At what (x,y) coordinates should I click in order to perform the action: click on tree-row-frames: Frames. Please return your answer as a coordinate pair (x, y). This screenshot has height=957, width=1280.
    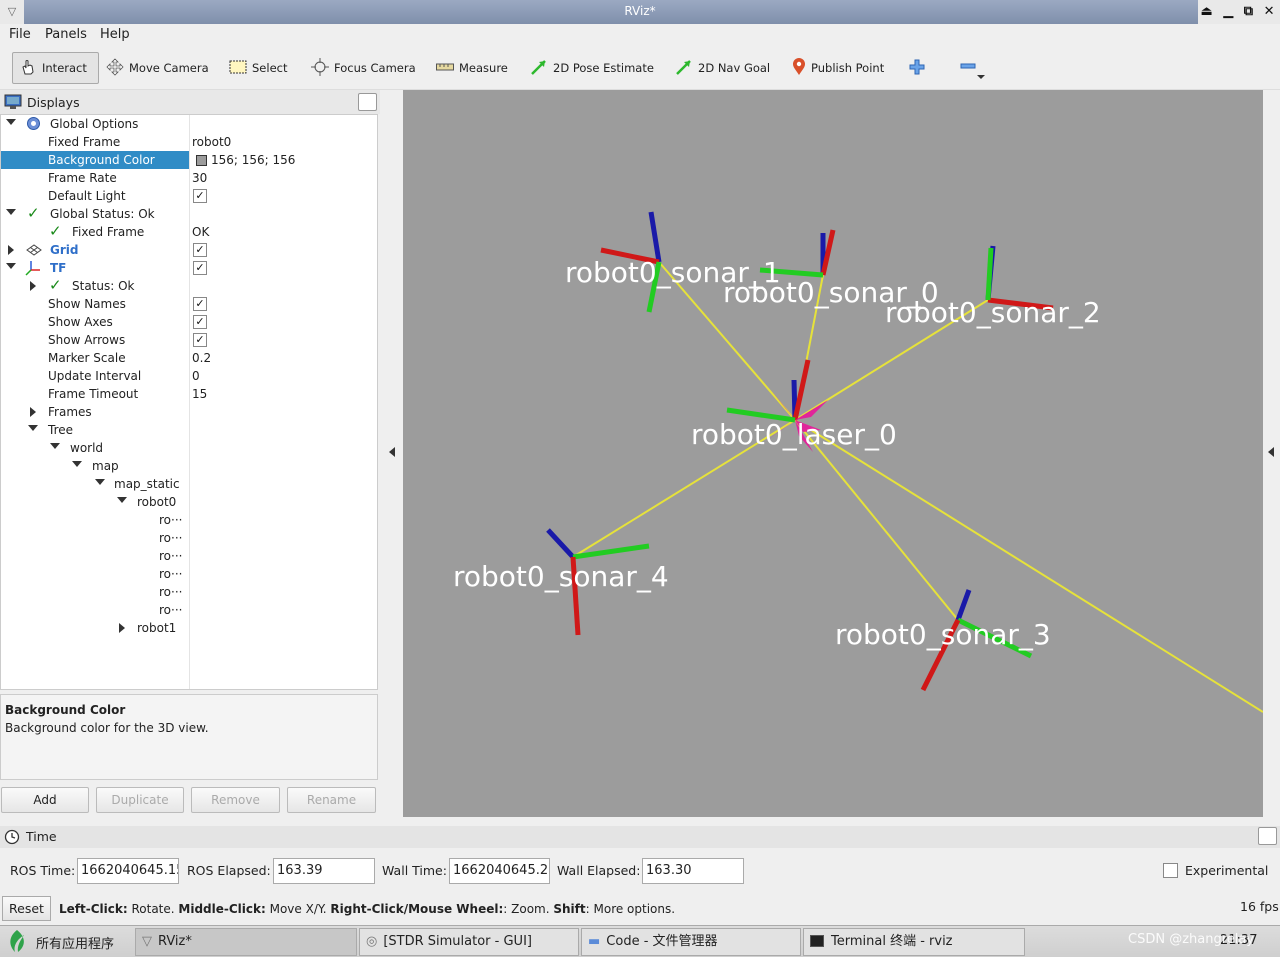
    Looking at the image, I should click on (189, 412).